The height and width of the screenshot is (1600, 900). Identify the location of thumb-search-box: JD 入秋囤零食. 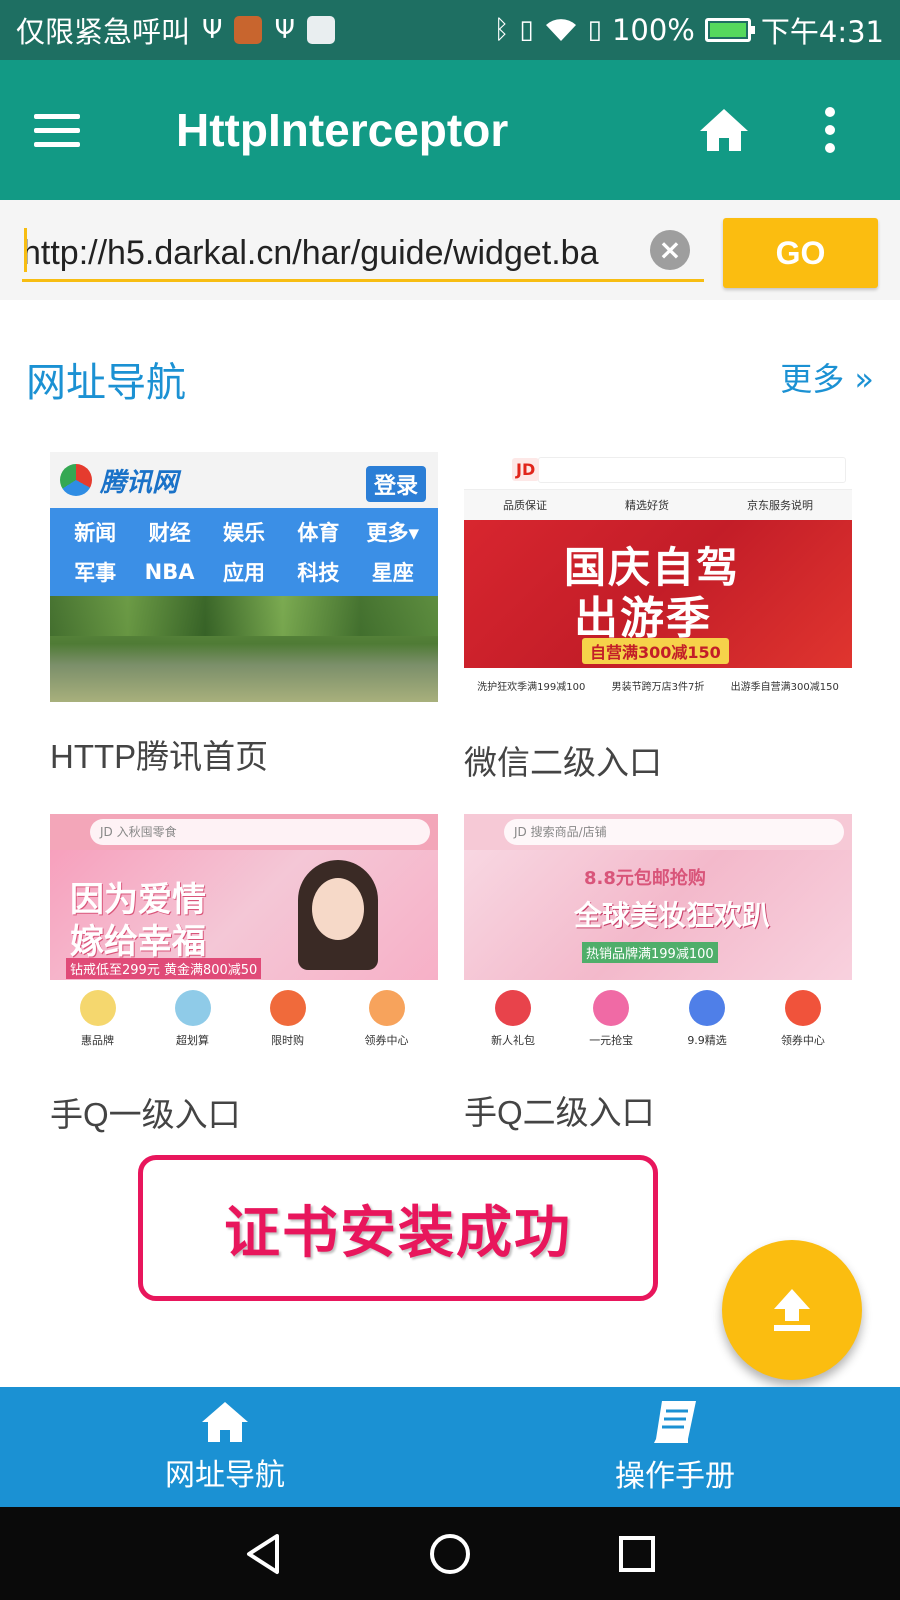
(260, 832).